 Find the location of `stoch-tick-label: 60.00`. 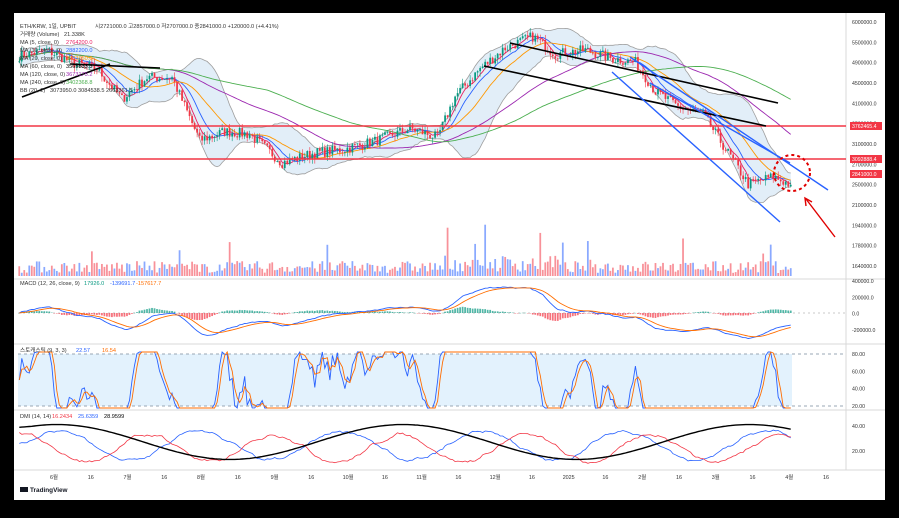

stoch-tick-label: 60.00 is located at coordinates (858, 372).